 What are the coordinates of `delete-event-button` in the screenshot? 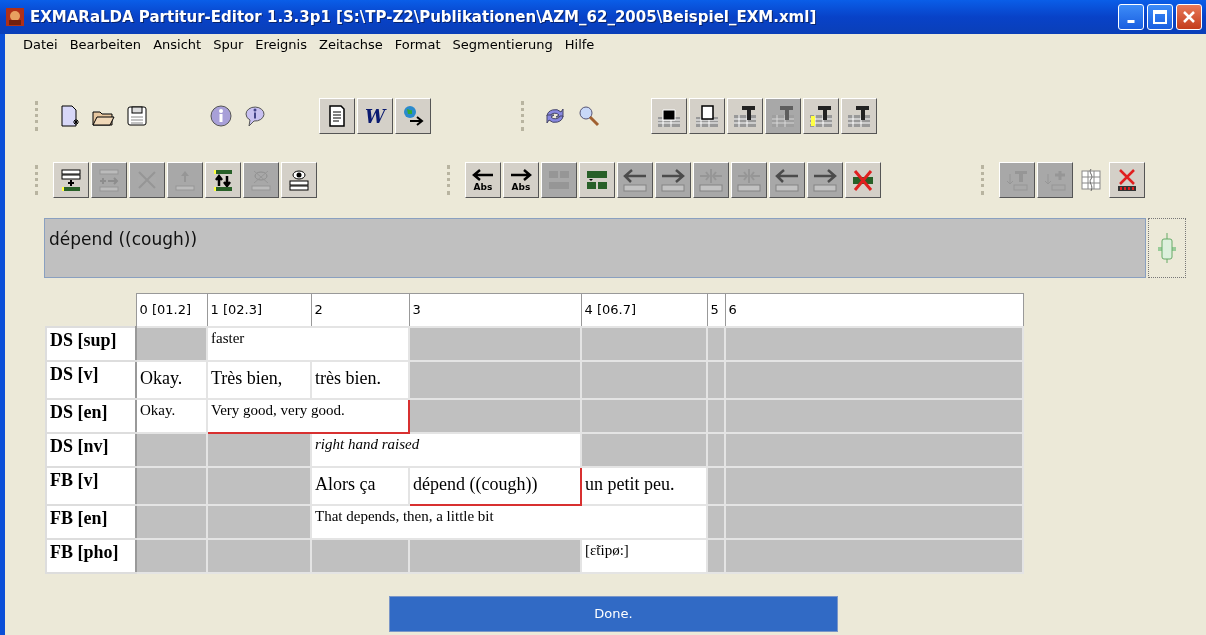 It's located at (863, 180).